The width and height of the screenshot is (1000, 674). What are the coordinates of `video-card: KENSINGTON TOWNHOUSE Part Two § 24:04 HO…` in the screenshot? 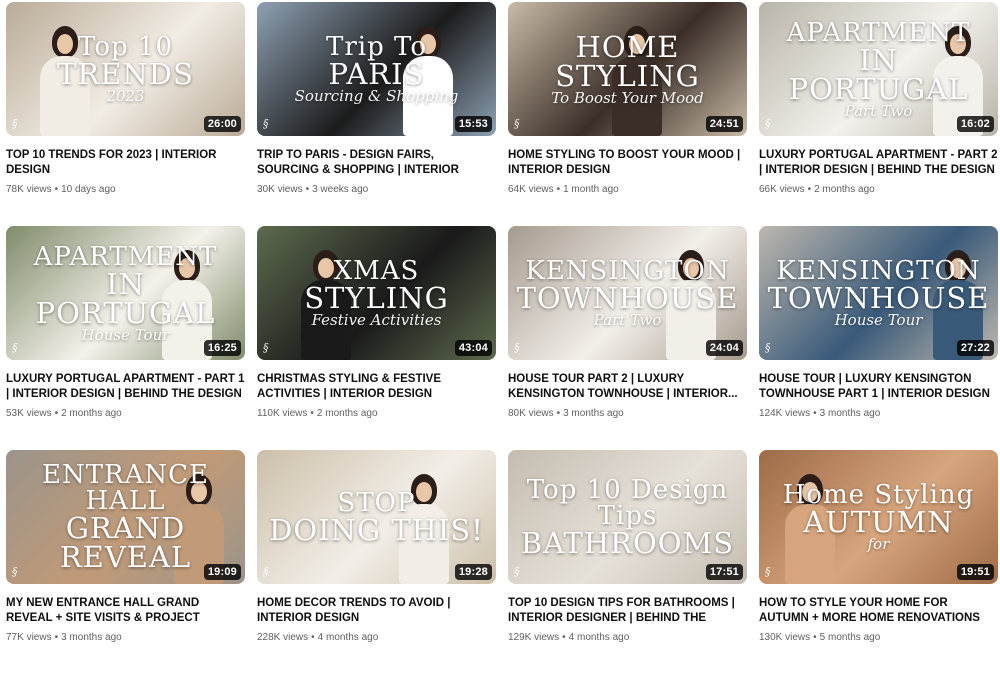 It's located at (627, 338).